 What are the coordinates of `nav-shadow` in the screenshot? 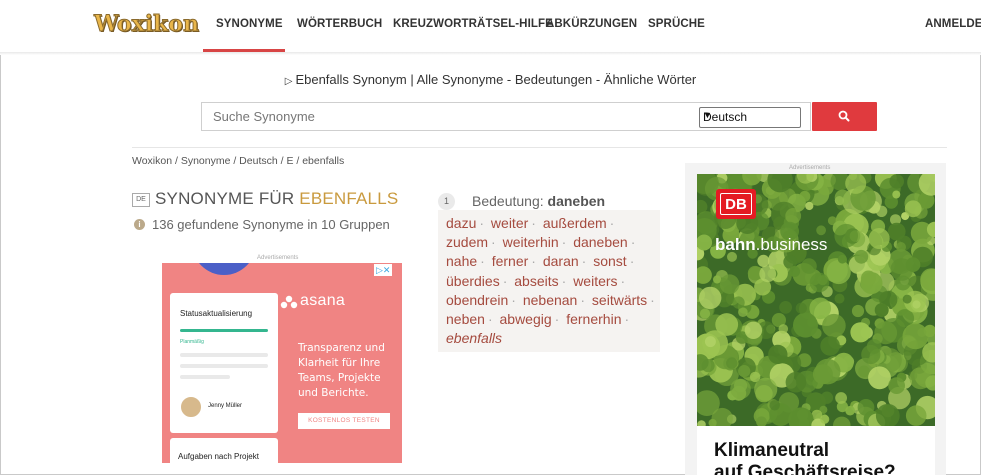 It's located at (490, 53).